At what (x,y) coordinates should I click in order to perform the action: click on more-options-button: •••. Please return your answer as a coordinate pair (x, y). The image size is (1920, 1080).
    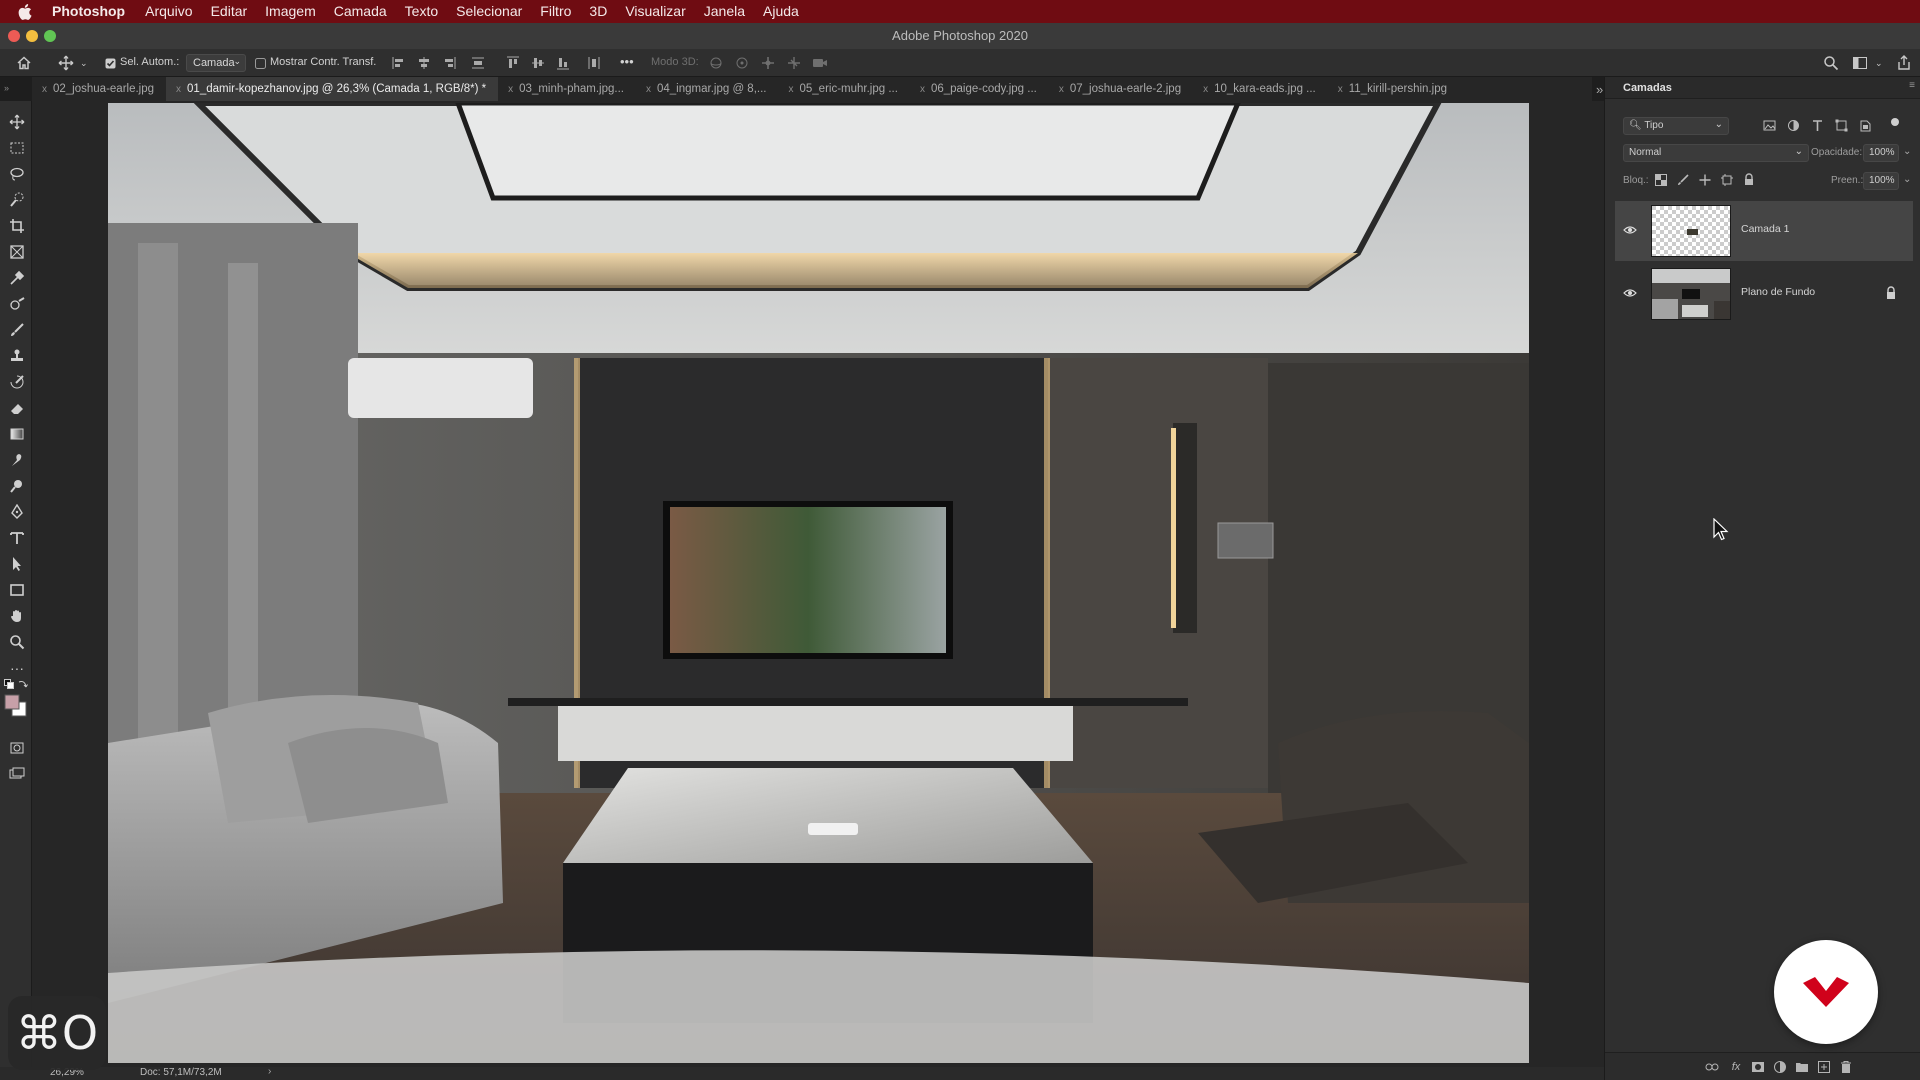
    Looking at the image, I should click on (627, 61).